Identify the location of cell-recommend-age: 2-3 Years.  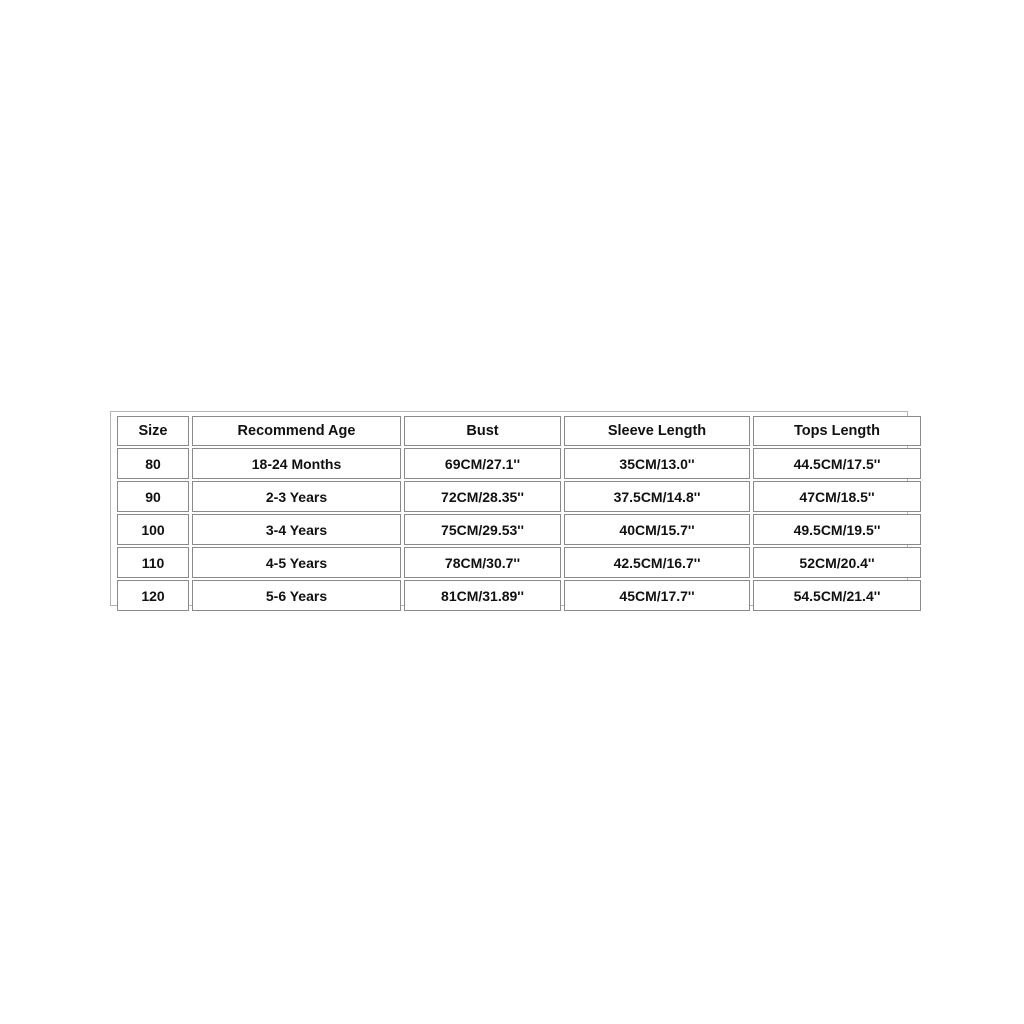
(296, 496).